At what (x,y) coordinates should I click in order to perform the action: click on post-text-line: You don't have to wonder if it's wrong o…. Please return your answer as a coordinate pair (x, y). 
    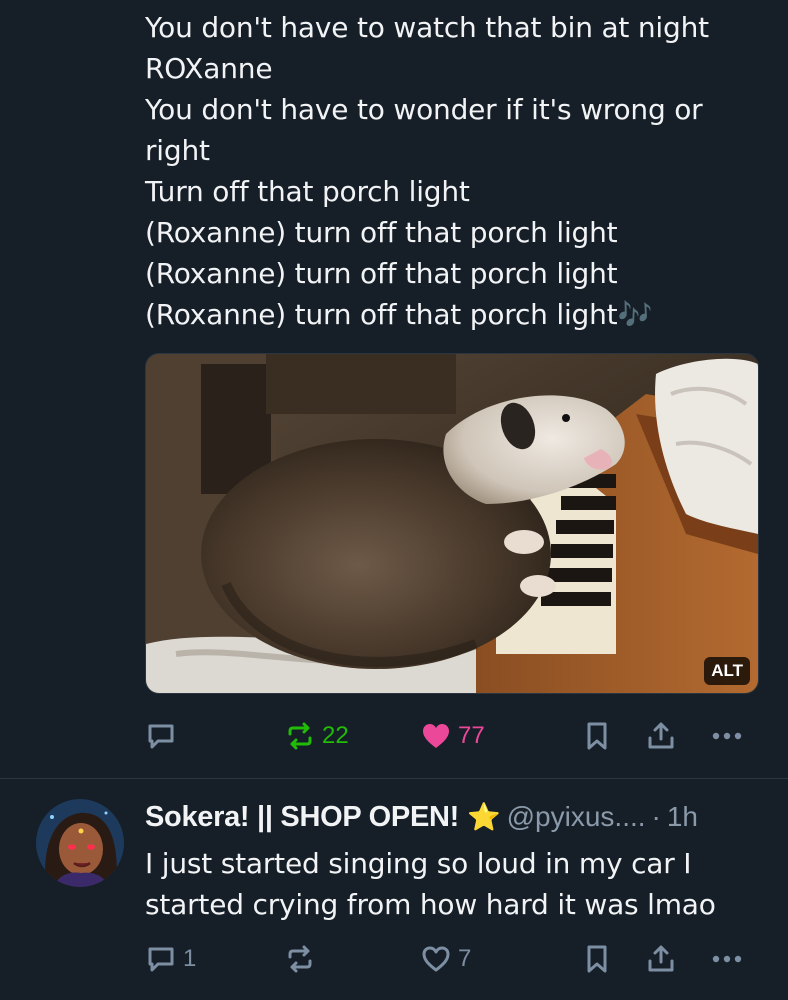
    Looking at the image, I should click on (424, 109).